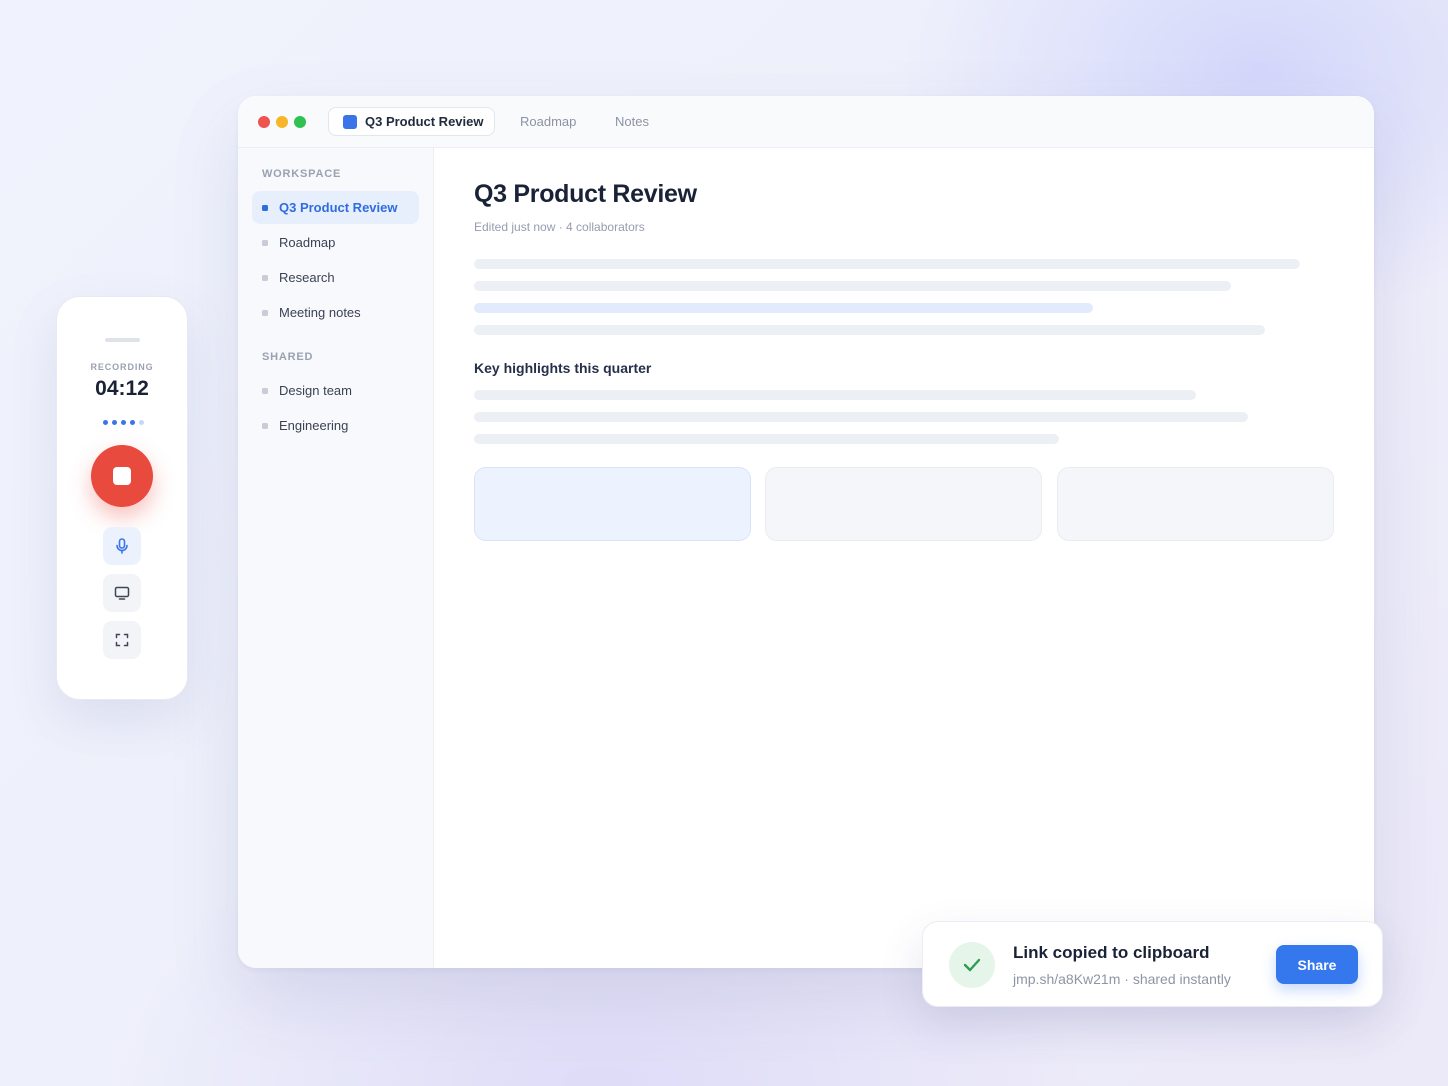 The image size is (1448, 1086). I want to click on recording-widget: RECORDING 04:12, so click(122, 498).